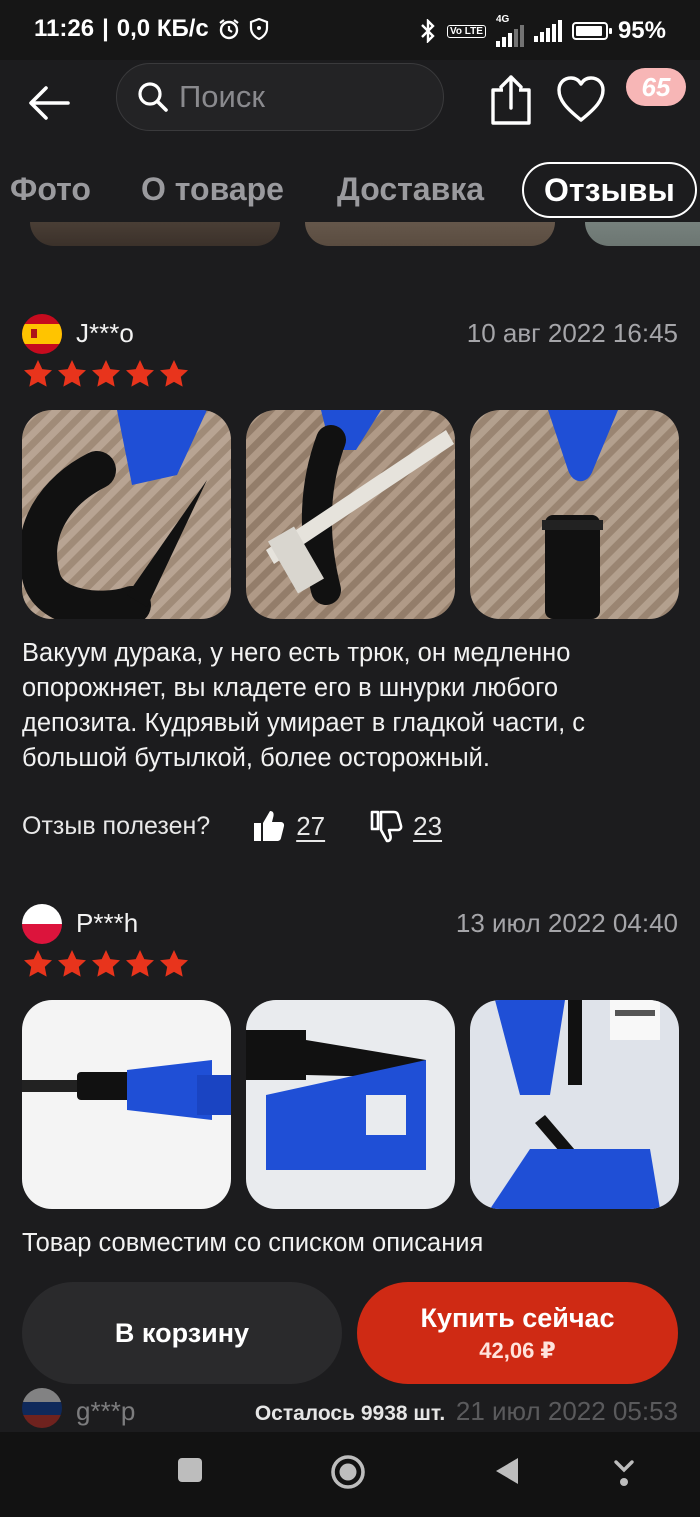 This screenshot has width=700, height=1517. What do you see at coordinates (190, 1470) in the screenshot?
I see `recent-apps-icon` at bounding box center [190, 1470].